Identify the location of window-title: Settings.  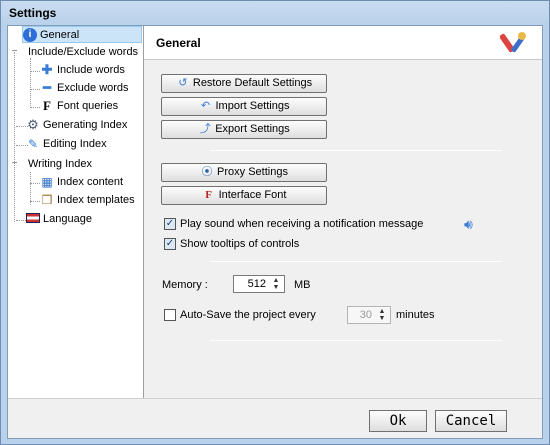
(33, 13).